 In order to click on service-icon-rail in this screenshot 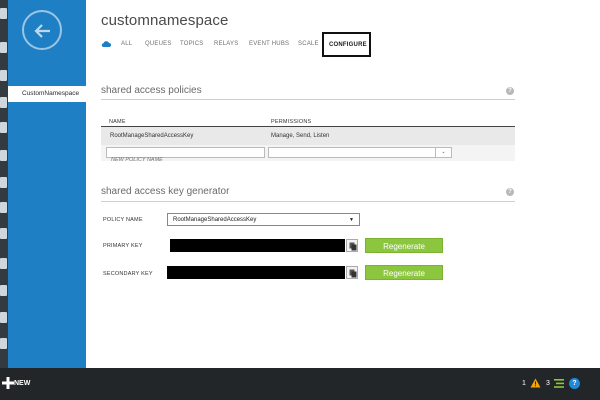, I will do `click(4, 184)`.